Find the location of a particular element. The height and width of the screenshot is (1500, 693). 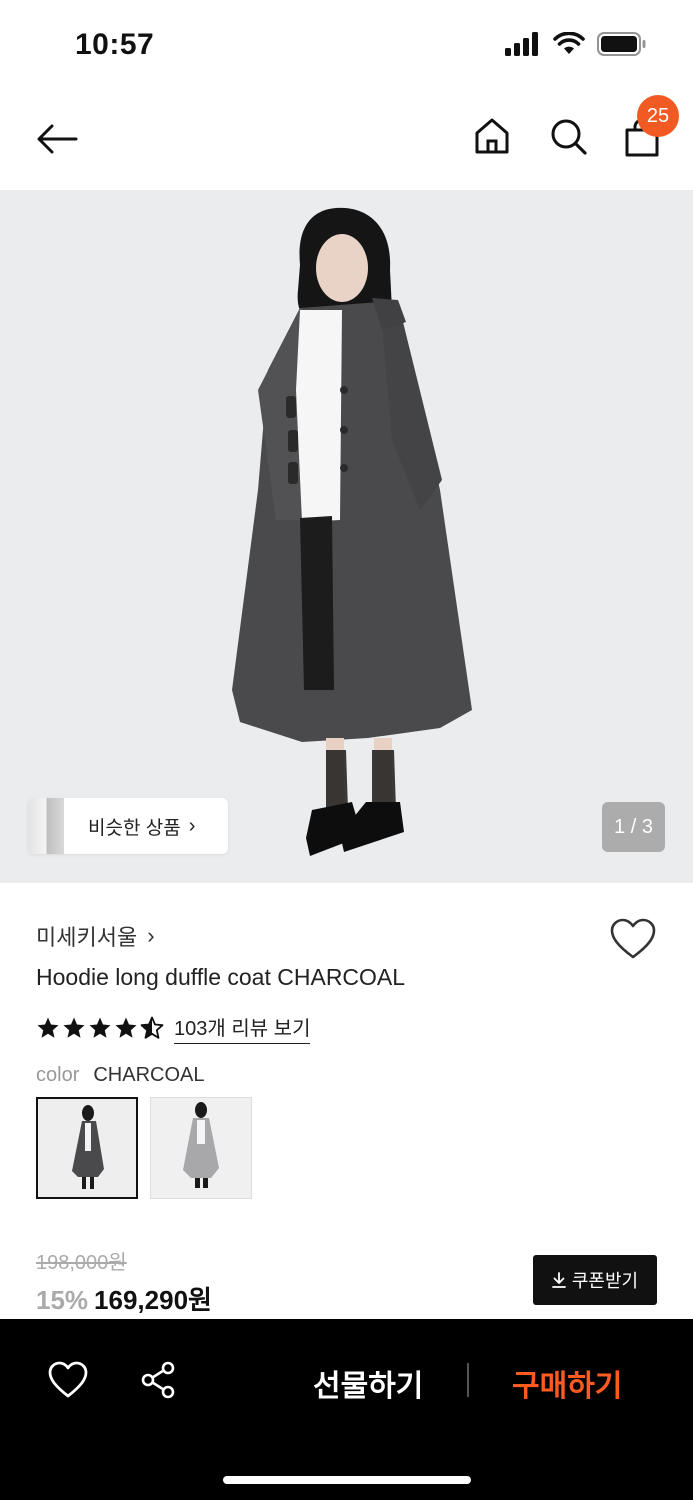

original-price: 198,000원 is located at coordinates (81, 1263).